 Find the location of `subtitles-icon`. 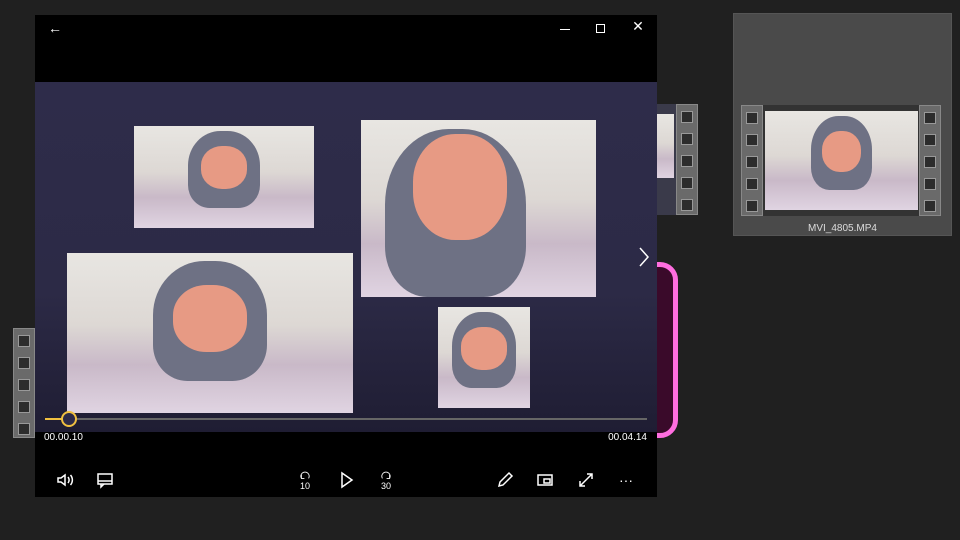

subtitles-icon is located at coordinates (105, 481).